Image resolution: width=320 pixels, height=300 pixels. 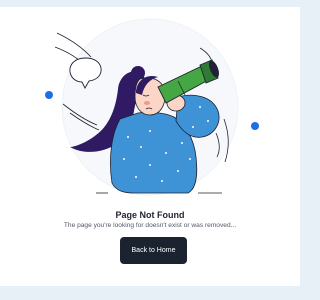 I want to click on decor-dot-right, so click(x=255, y=126).